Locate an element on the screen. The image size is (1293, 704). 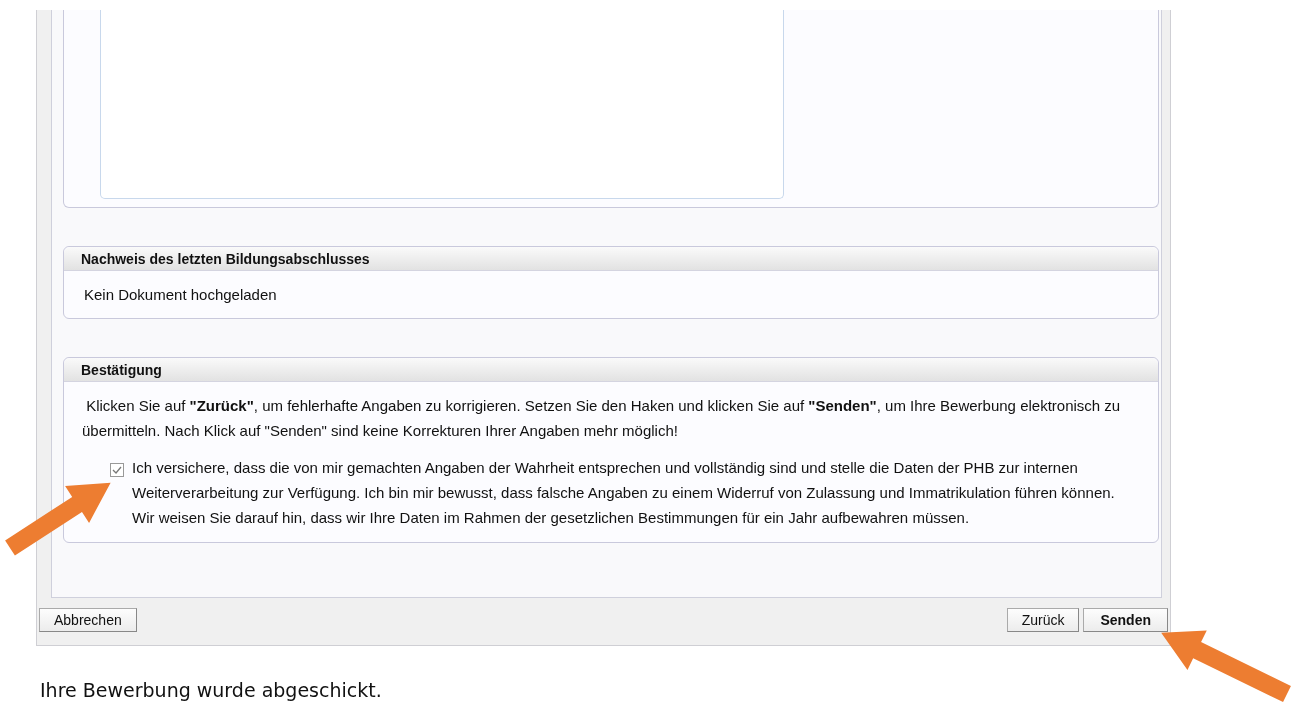
checkbox-label: Ich versichere, dass die von mir gemachten Angaben der Wahrheit entsprechen und vollständig sind und stelle die Daten der PHB zur internen Weiterverarbeitung zur Verfügung. Ich bin mir bewusst, dass falsche Angaben zu einem Widerruf von Zulassung und Immatrikulation führen können. Wir weisen Sie darauf hin, dass wir Ihre Daten im Rahmen der gesetzlichen Bestimmungen für ein Jahr aufbewahren müssen. is located at coordinates (624, 493).